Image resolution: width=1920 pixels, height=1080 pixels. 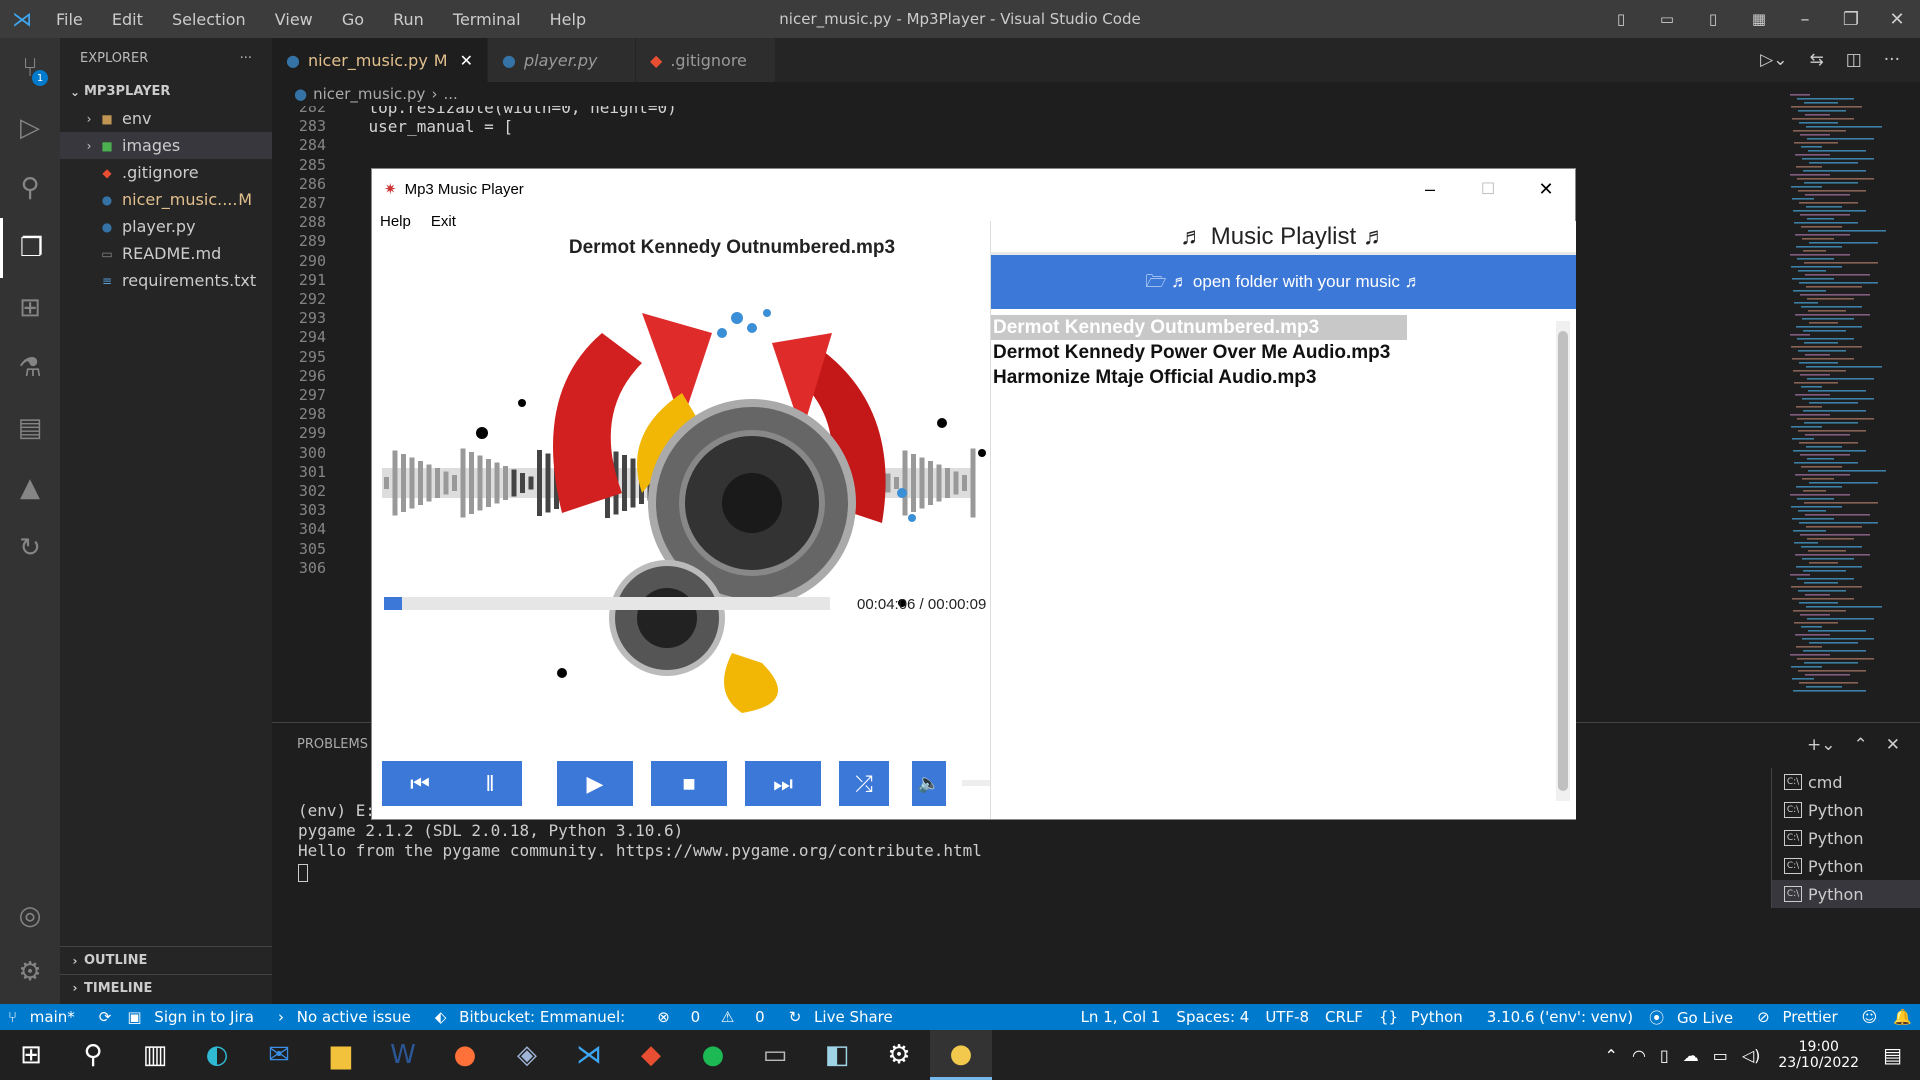 I want to click on shuffle-button: ⤮, so click(x=864, y=783).